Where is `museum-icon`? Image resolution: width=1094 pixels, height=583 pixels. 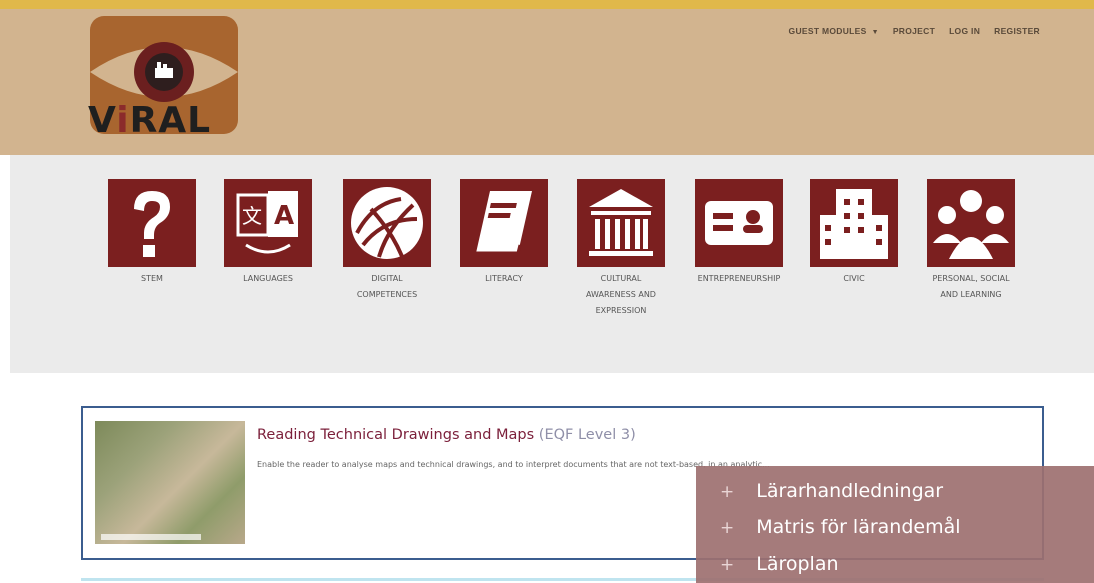 museum-icon is located at coordinates (621, 222).